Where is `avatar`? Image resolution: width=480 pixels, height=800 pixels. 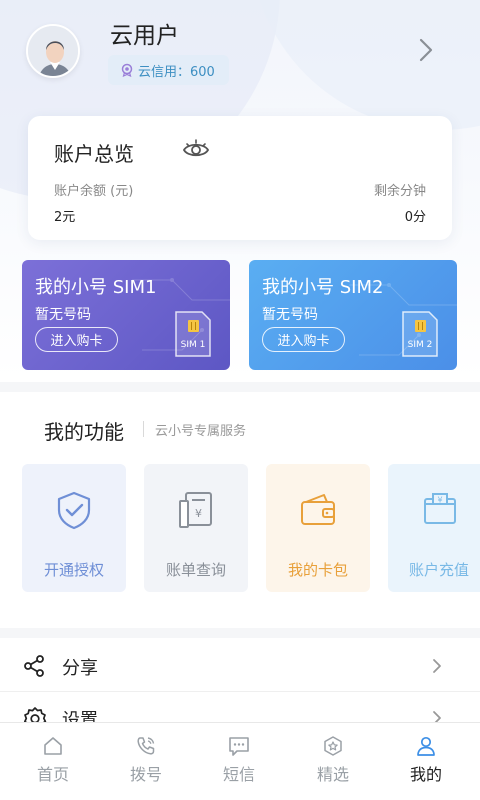 avatar is located at coordinates (53, 51).